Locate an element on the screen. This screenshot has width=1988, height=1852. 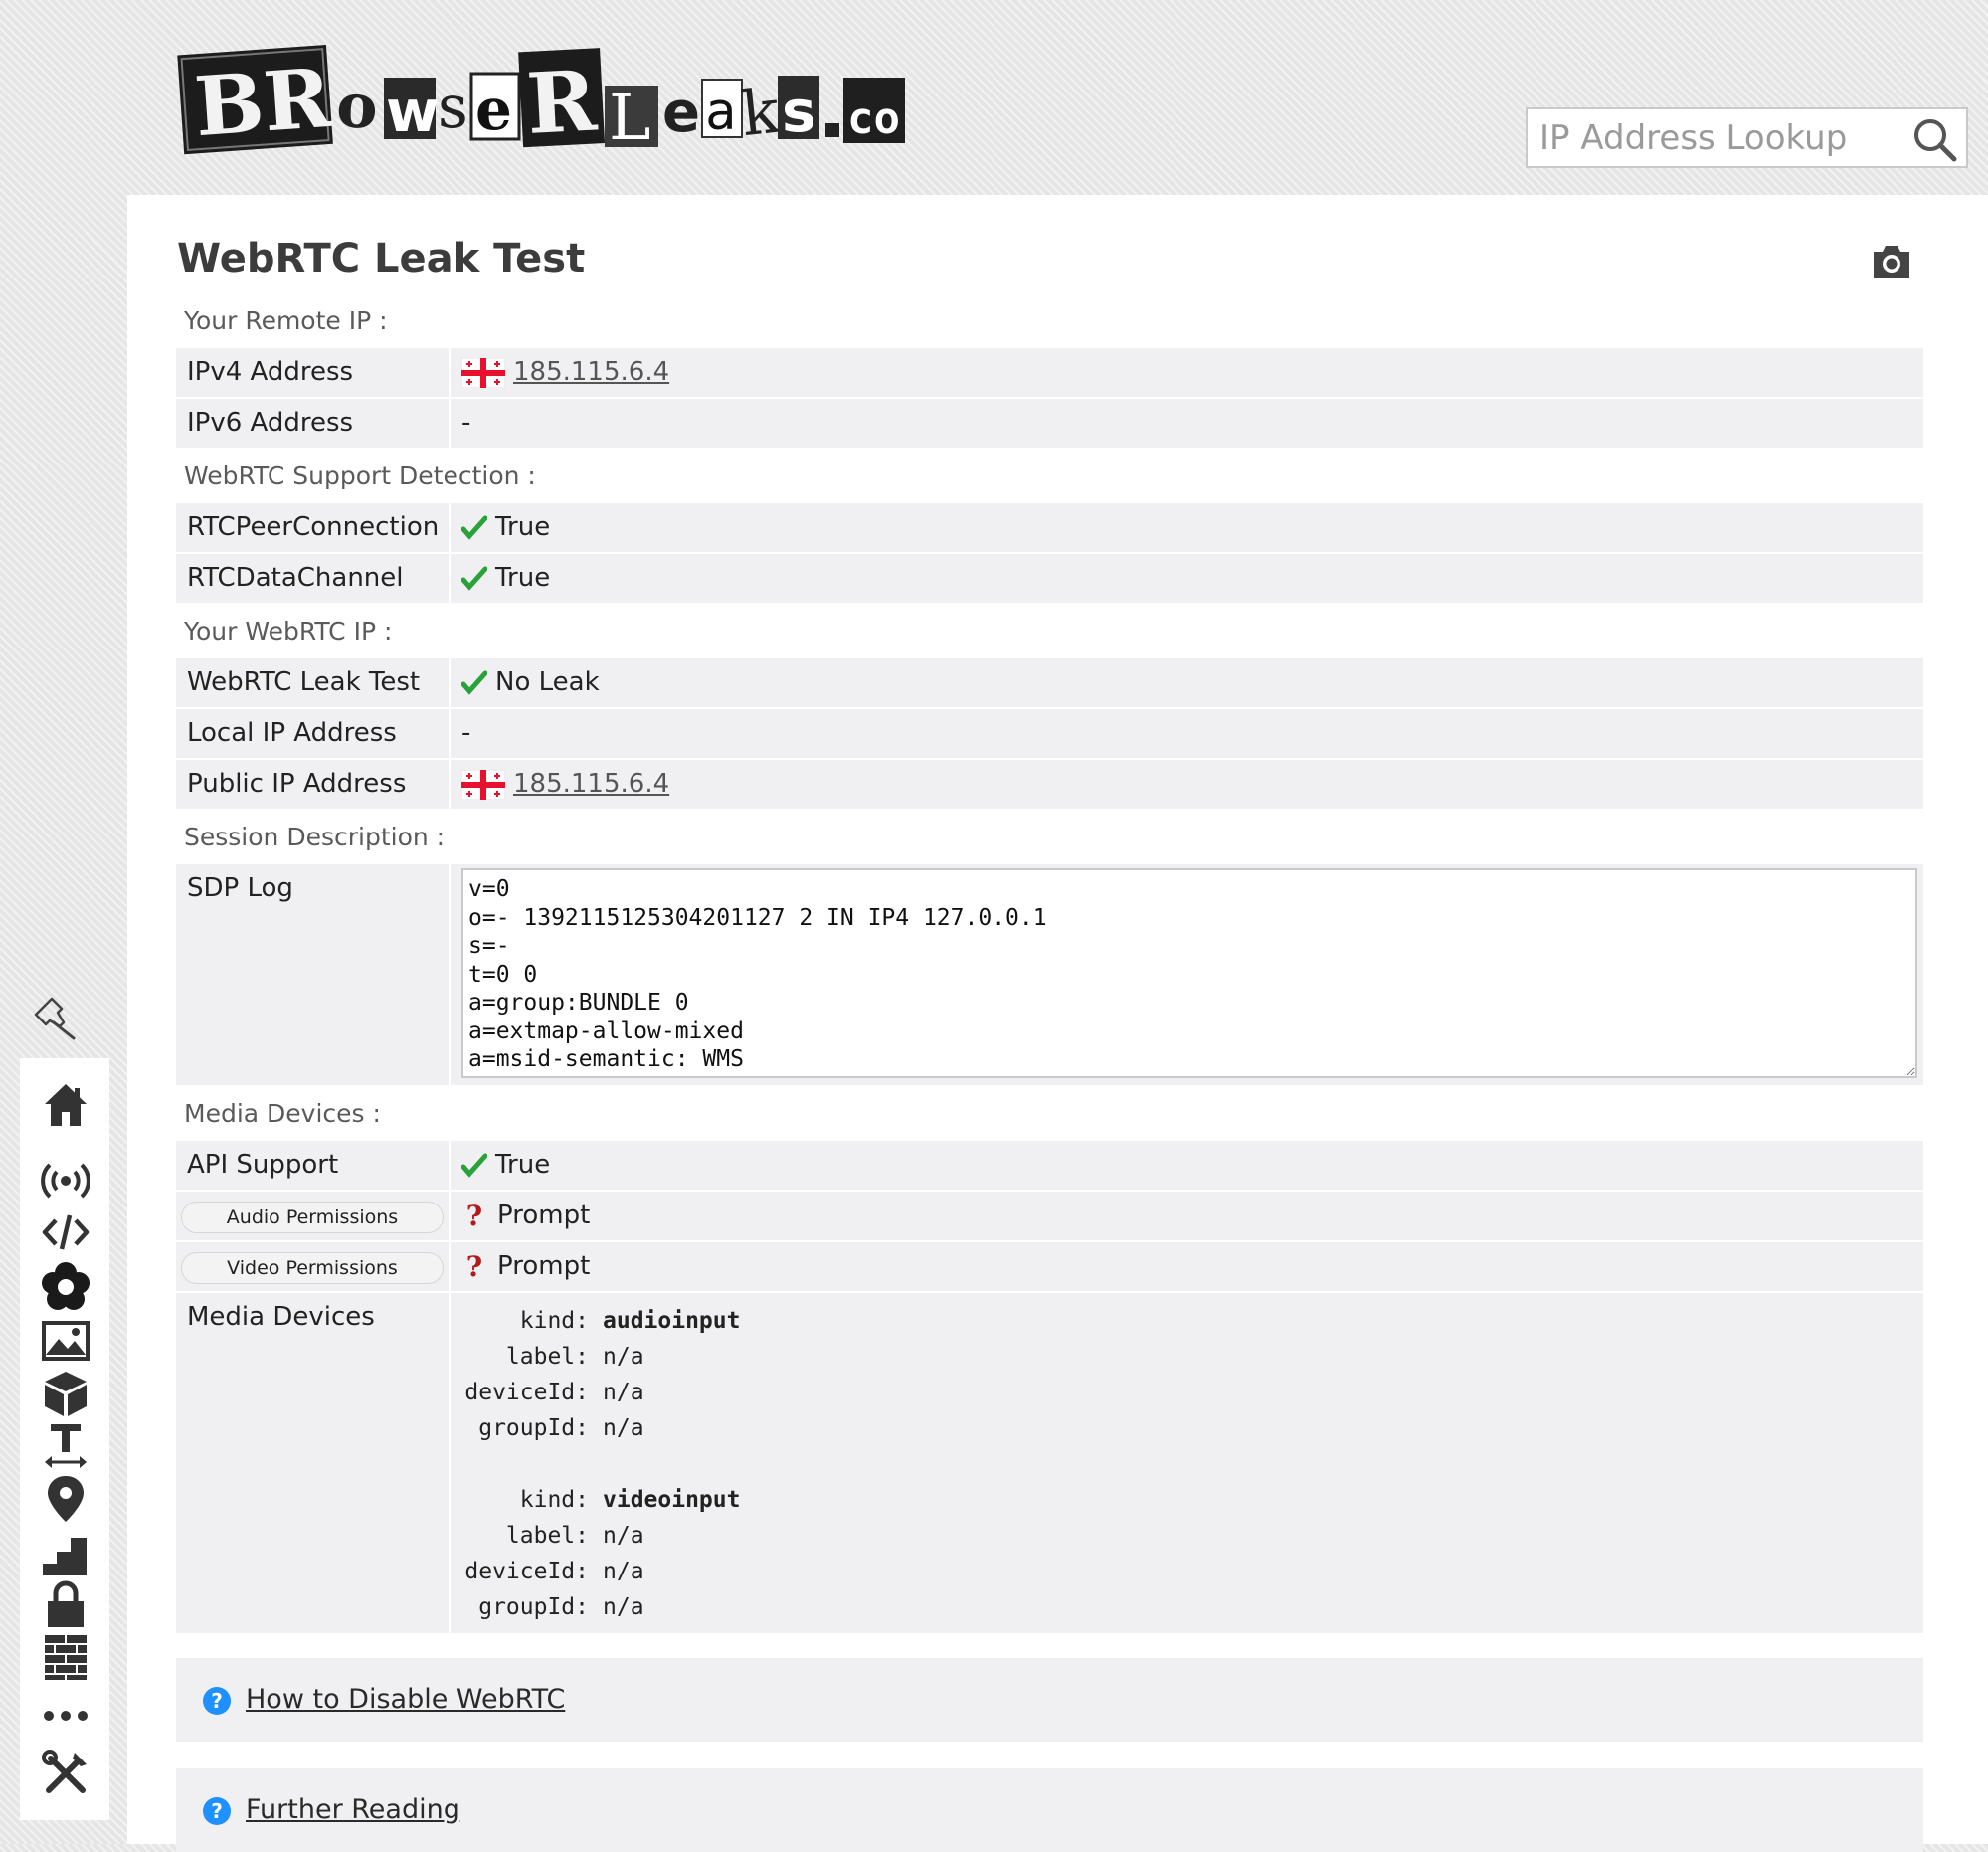
svg-text: k is located at coordinates (760, 113).